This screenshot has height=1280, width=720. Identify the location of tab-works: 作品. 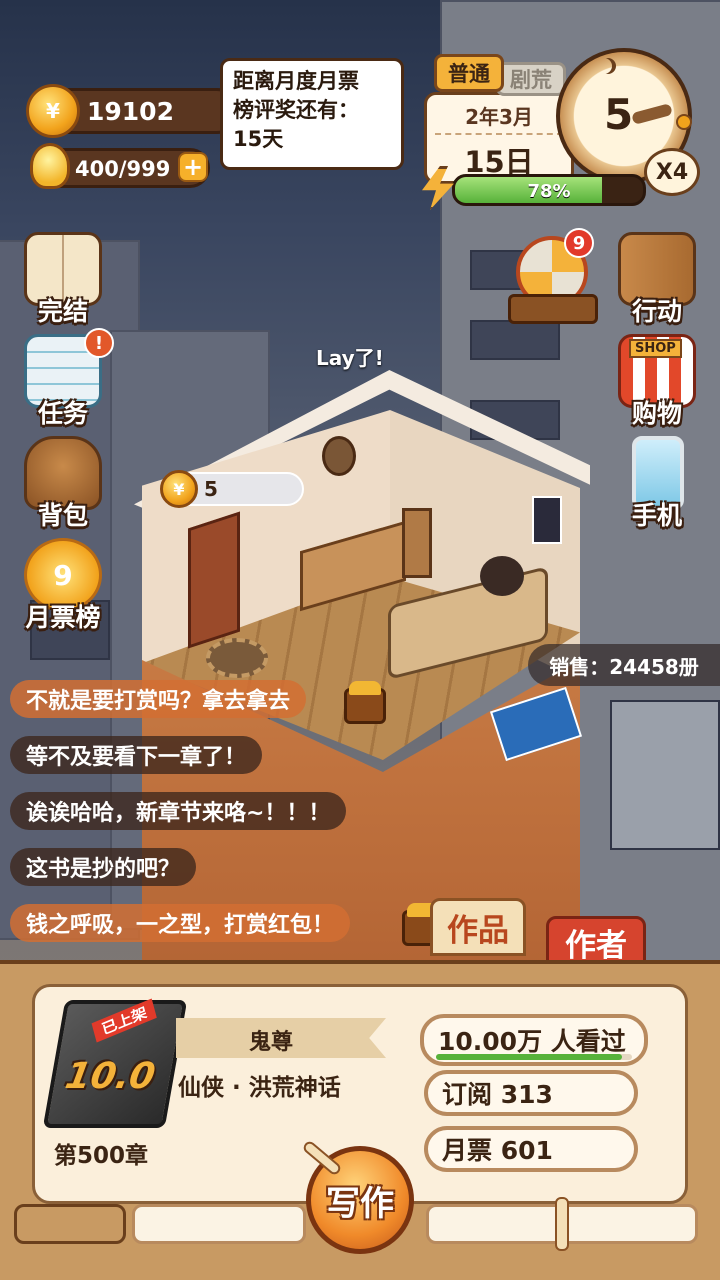
(478, 927).